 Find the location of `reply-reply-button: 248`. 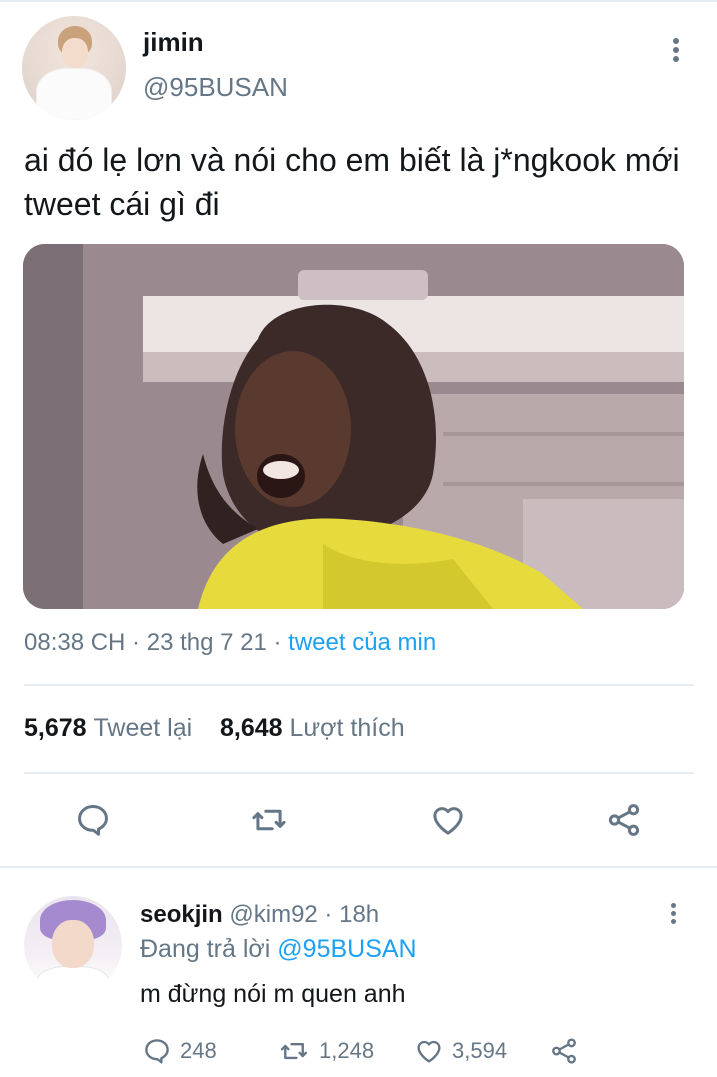

reply-reply-button: 248 is located at coordinates (179, 1051).